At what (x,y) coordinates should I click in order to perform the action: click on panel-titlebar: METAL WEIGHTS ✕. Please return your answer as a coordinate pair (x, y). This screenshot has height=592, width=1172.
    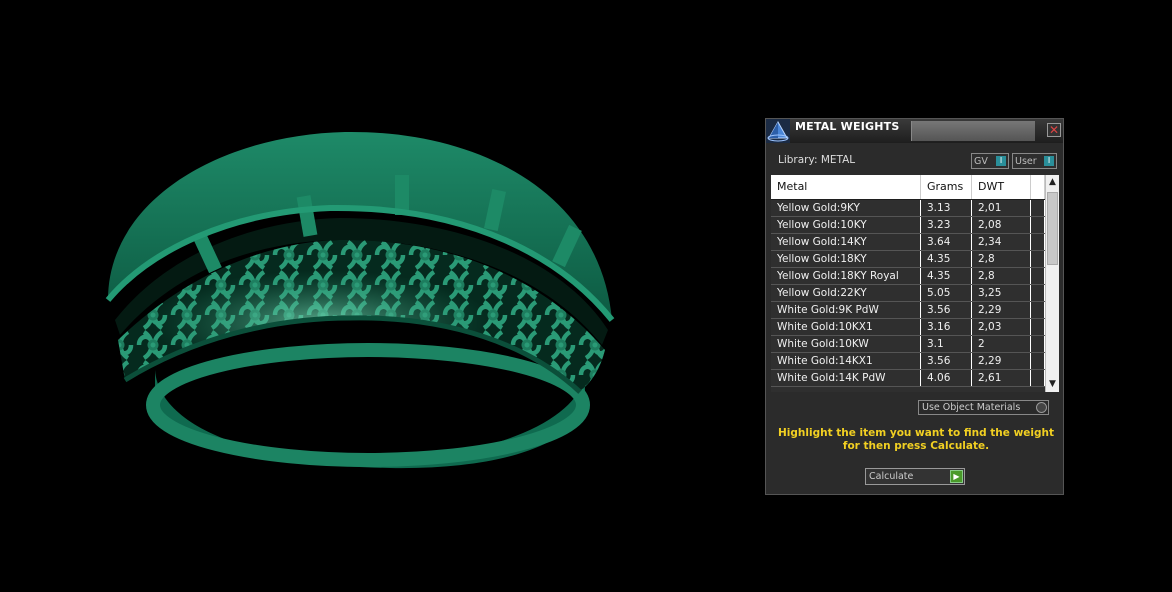
    Looking at the image, I should click on (914, 131).